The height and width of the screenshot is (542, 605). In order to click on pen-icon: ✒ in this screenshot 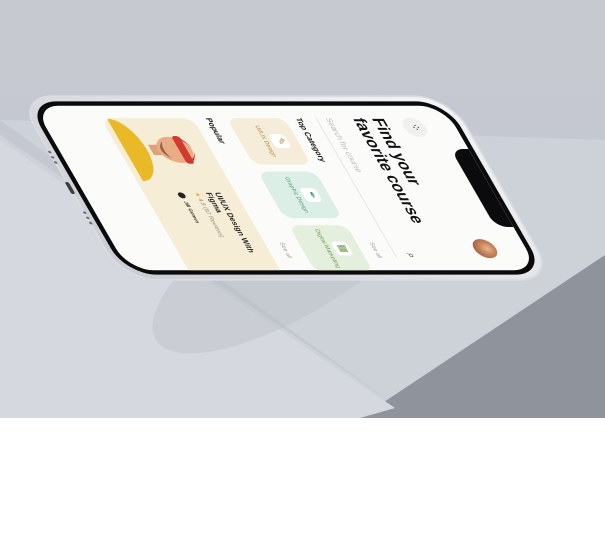, I will do `click(310, 195)`.